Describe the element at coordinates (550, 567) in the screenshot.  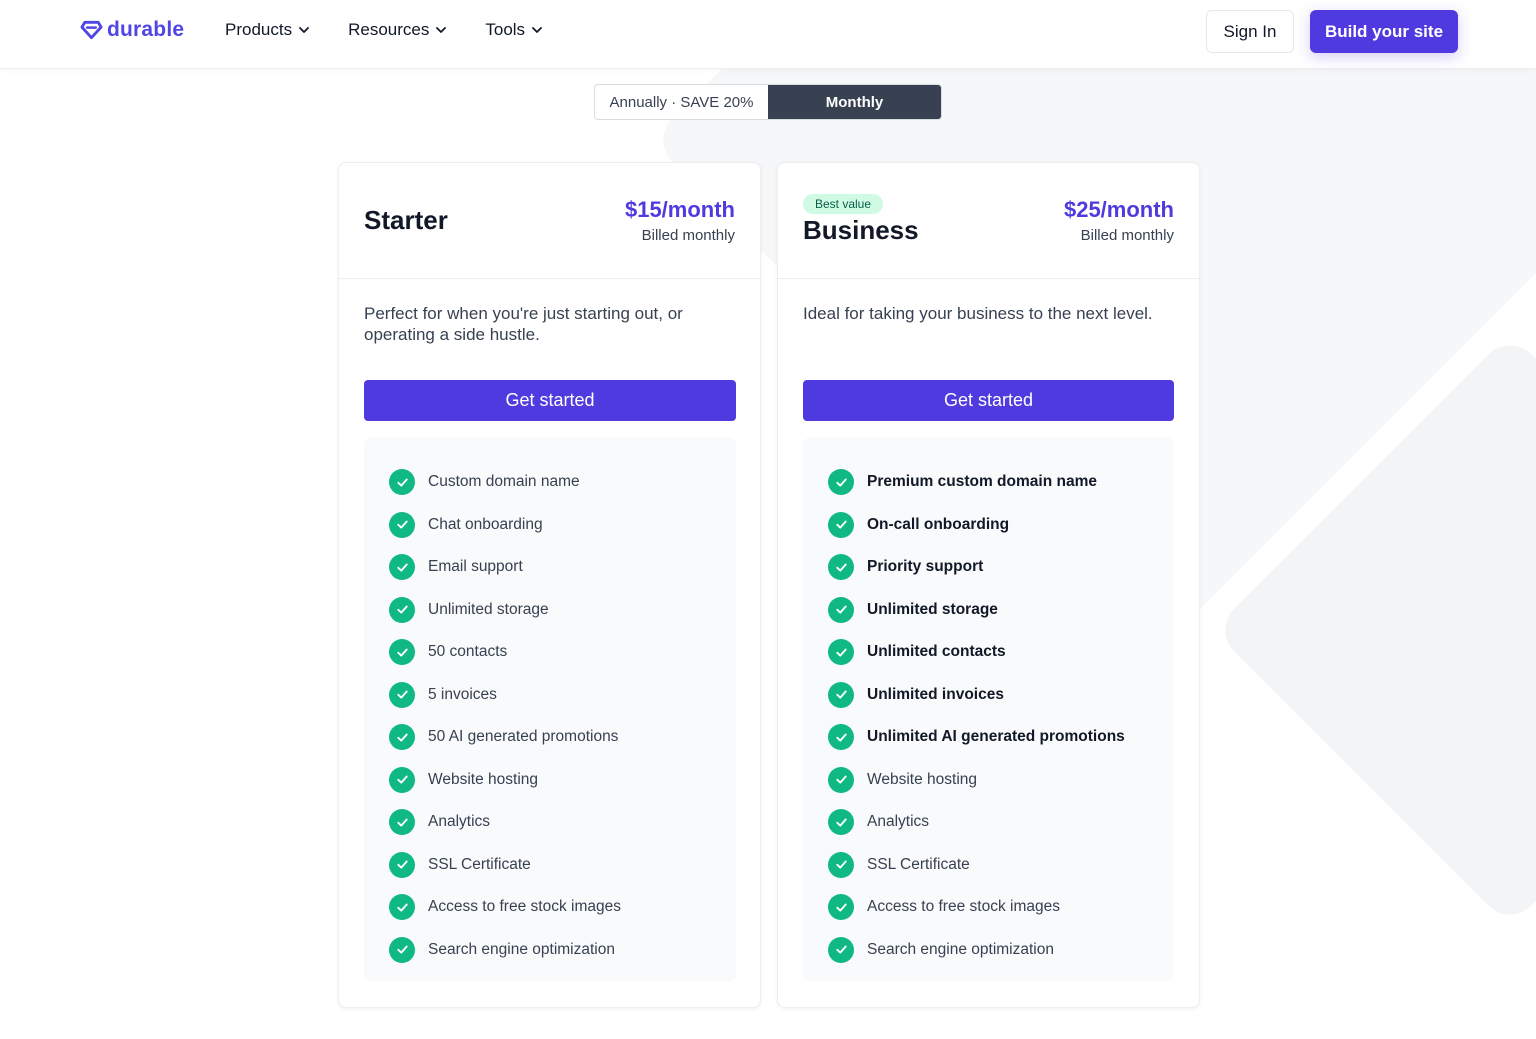
I see `feature-item: Email support` at that location.